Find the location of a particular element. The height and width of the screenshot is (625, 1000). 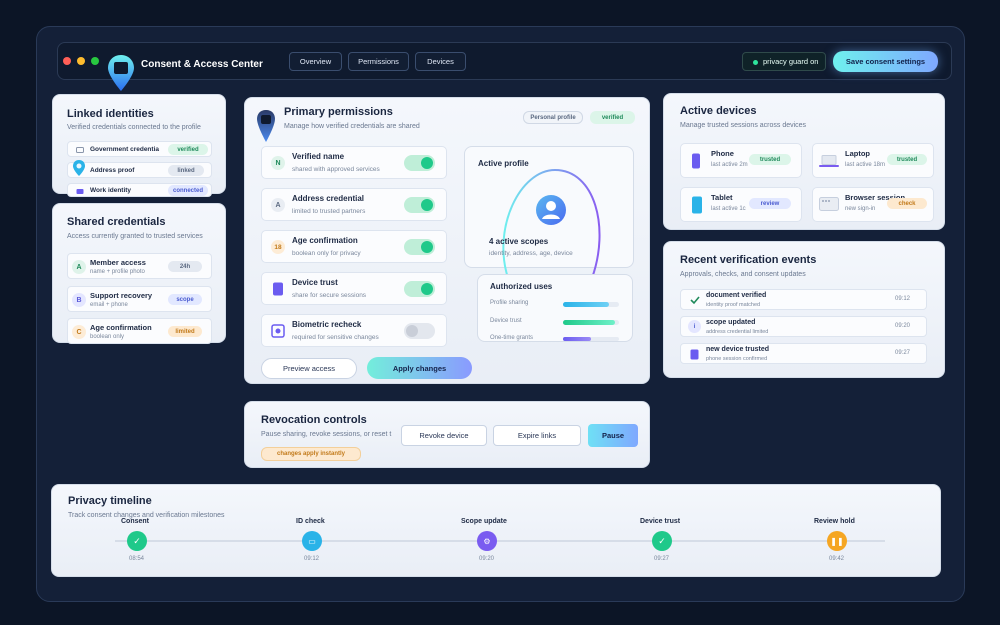

device-card-browser: Browser session new sign-in check is located at coordinates (873, 204).